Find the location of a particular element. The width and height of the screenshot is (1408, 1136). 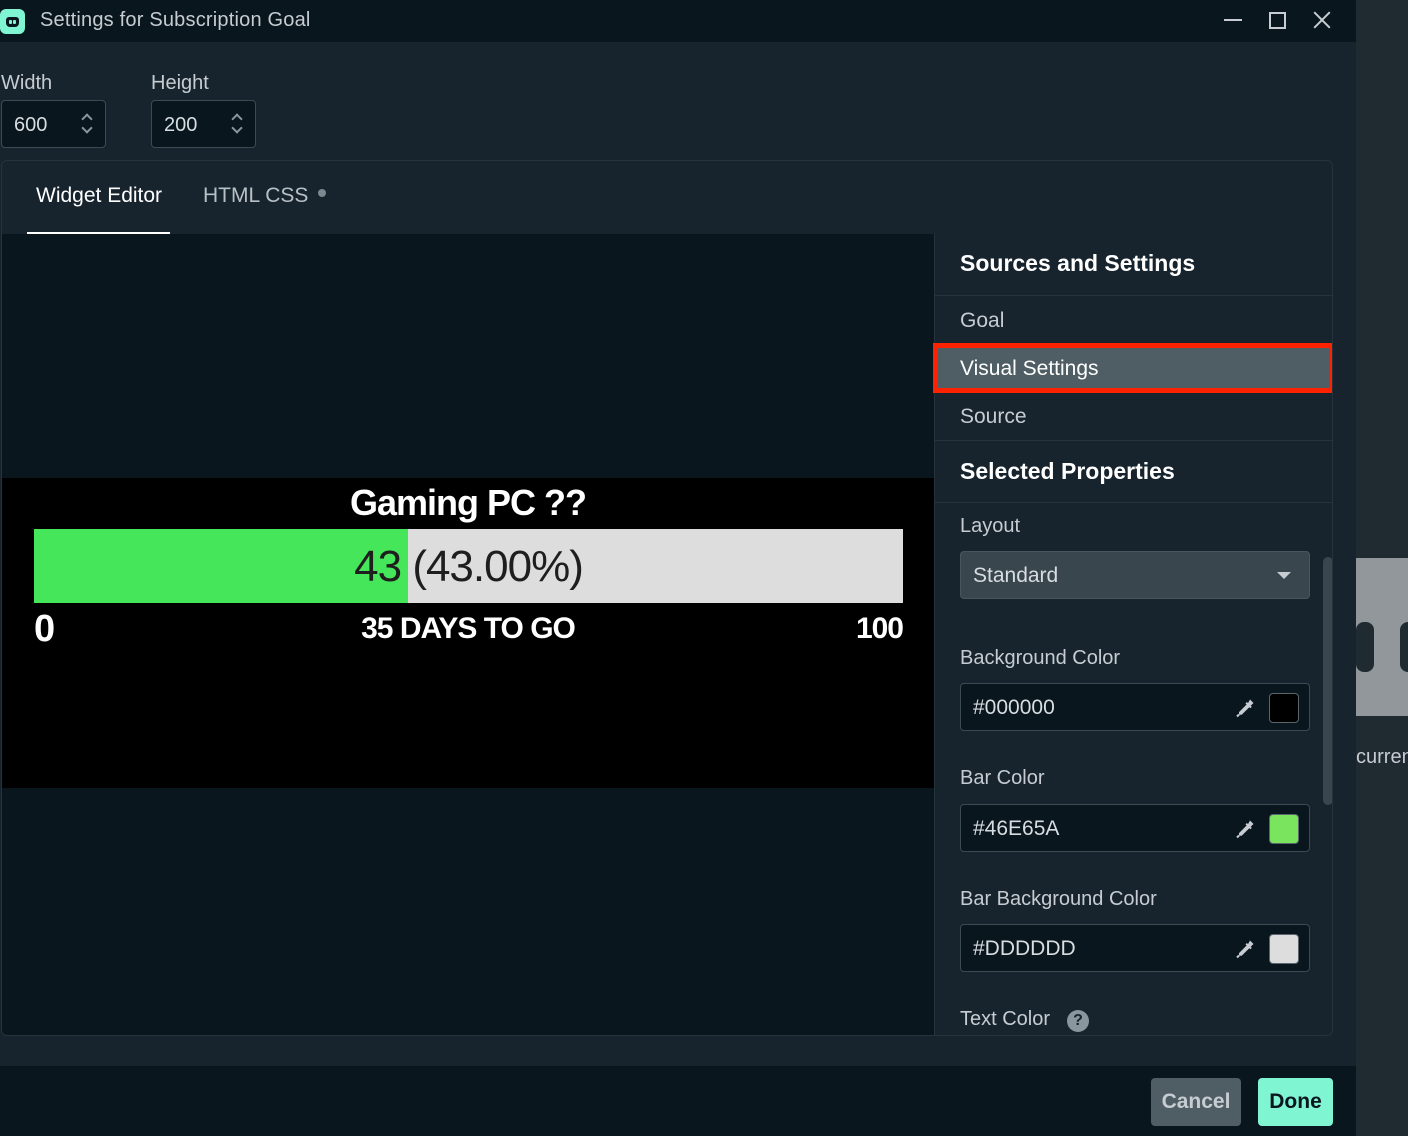

minimize-icon is located at coordinates (1233, 20).